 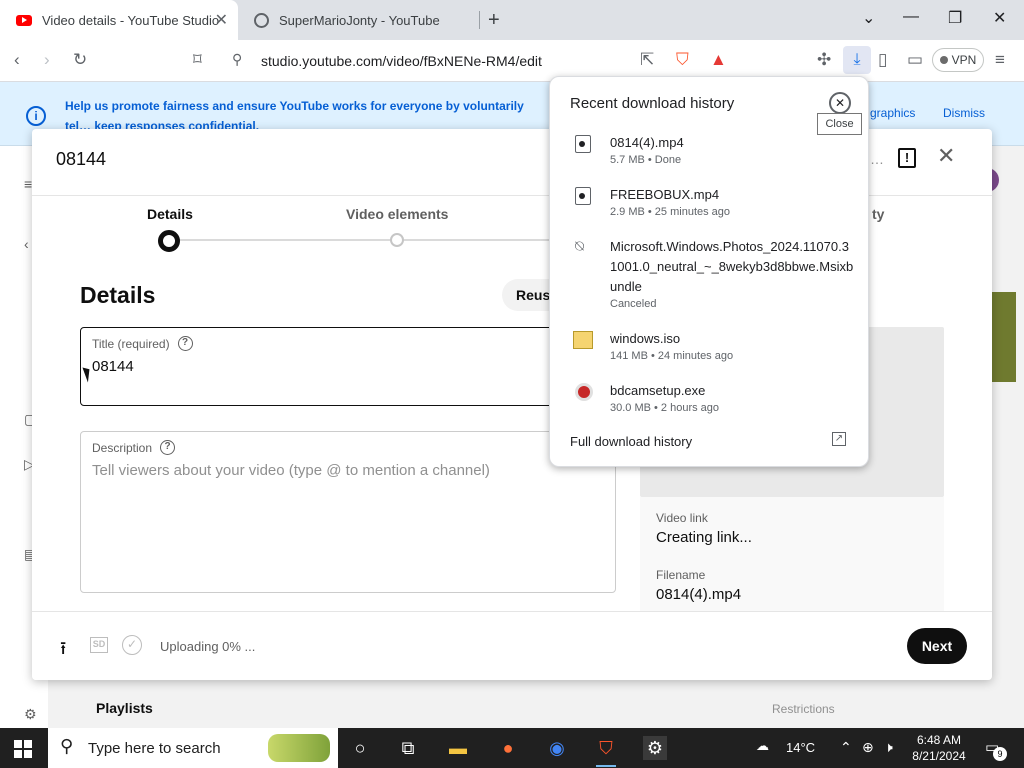 What do you see at coordinates (946, 156) in the screenshot?
I see `dialog-close-icon: ✕` at bounding box center [946, 156].